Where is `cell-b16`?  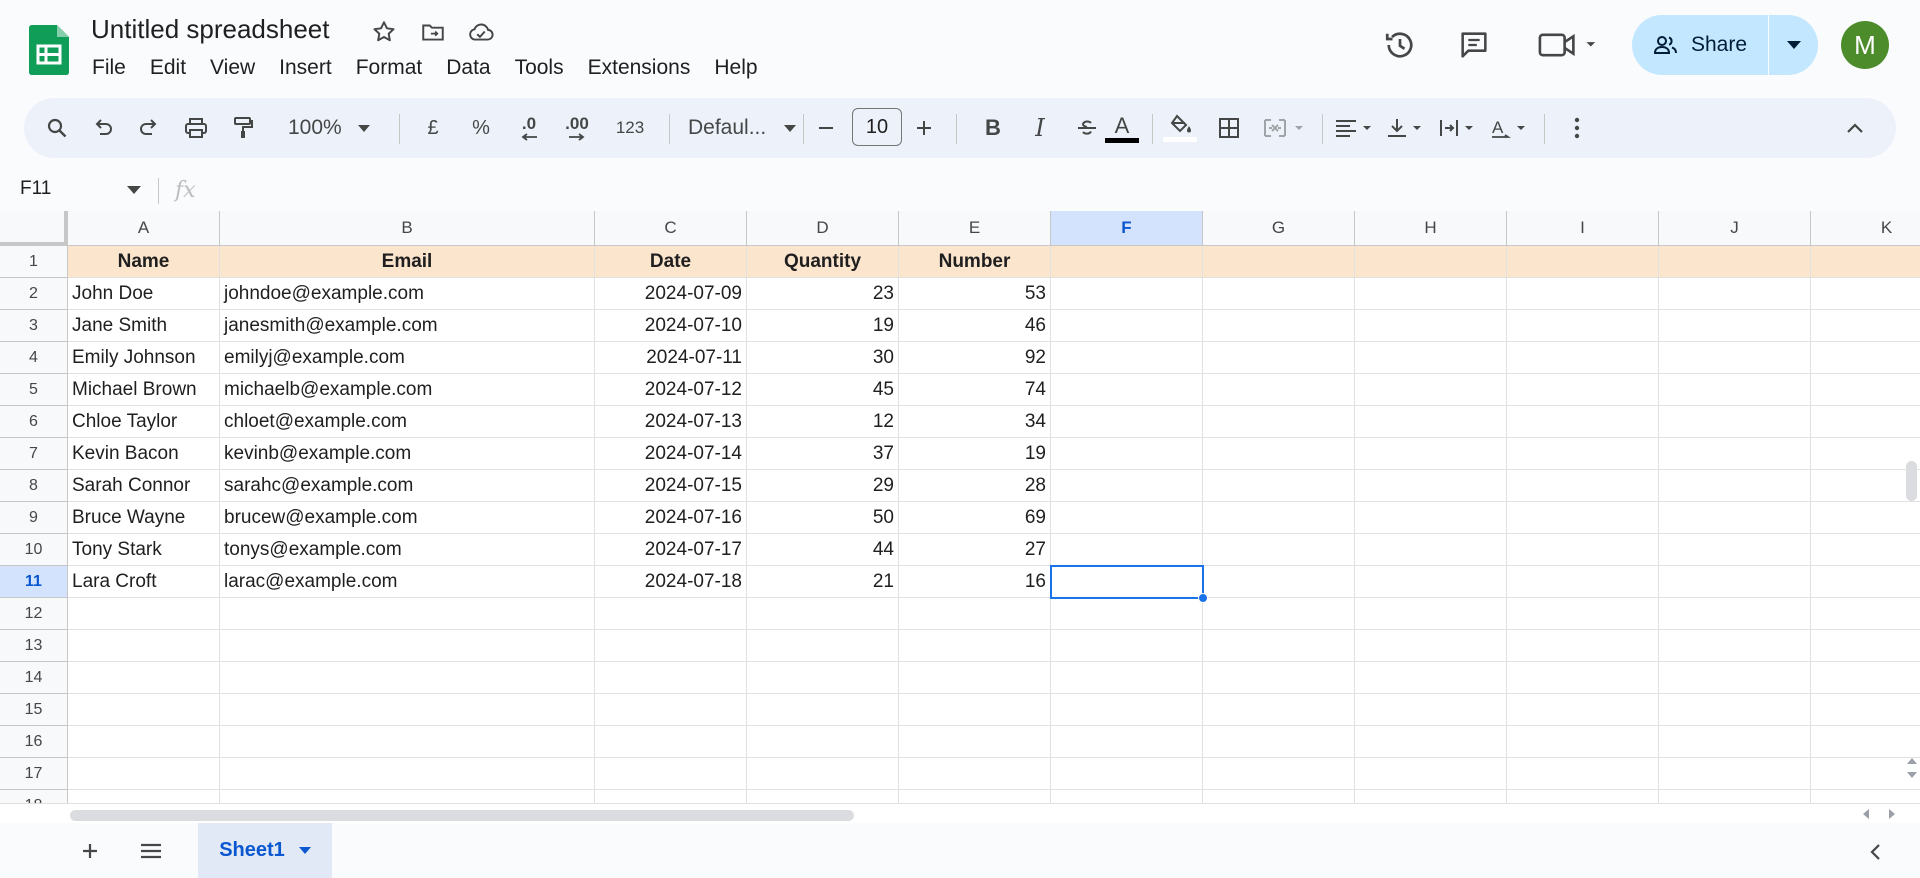 cell-b16 is located at coordinates (407, 742).